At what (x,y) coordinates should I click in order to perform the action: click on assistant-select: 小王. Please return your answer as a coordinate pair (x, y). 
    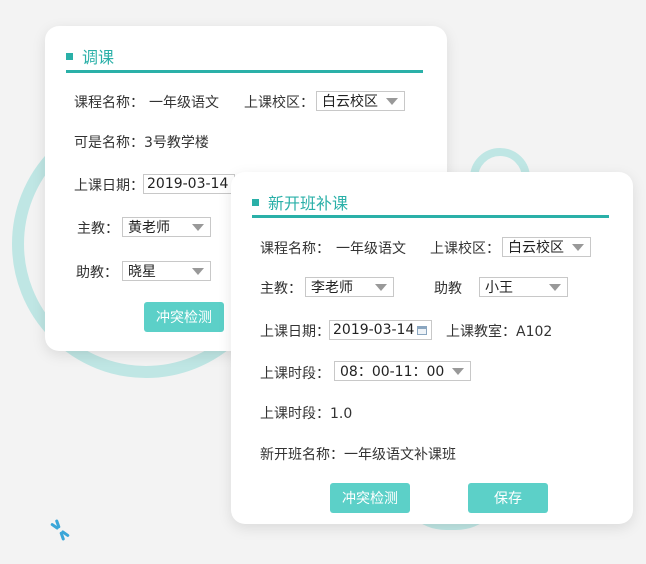
    Looking at the image, I should click on (523, 287).